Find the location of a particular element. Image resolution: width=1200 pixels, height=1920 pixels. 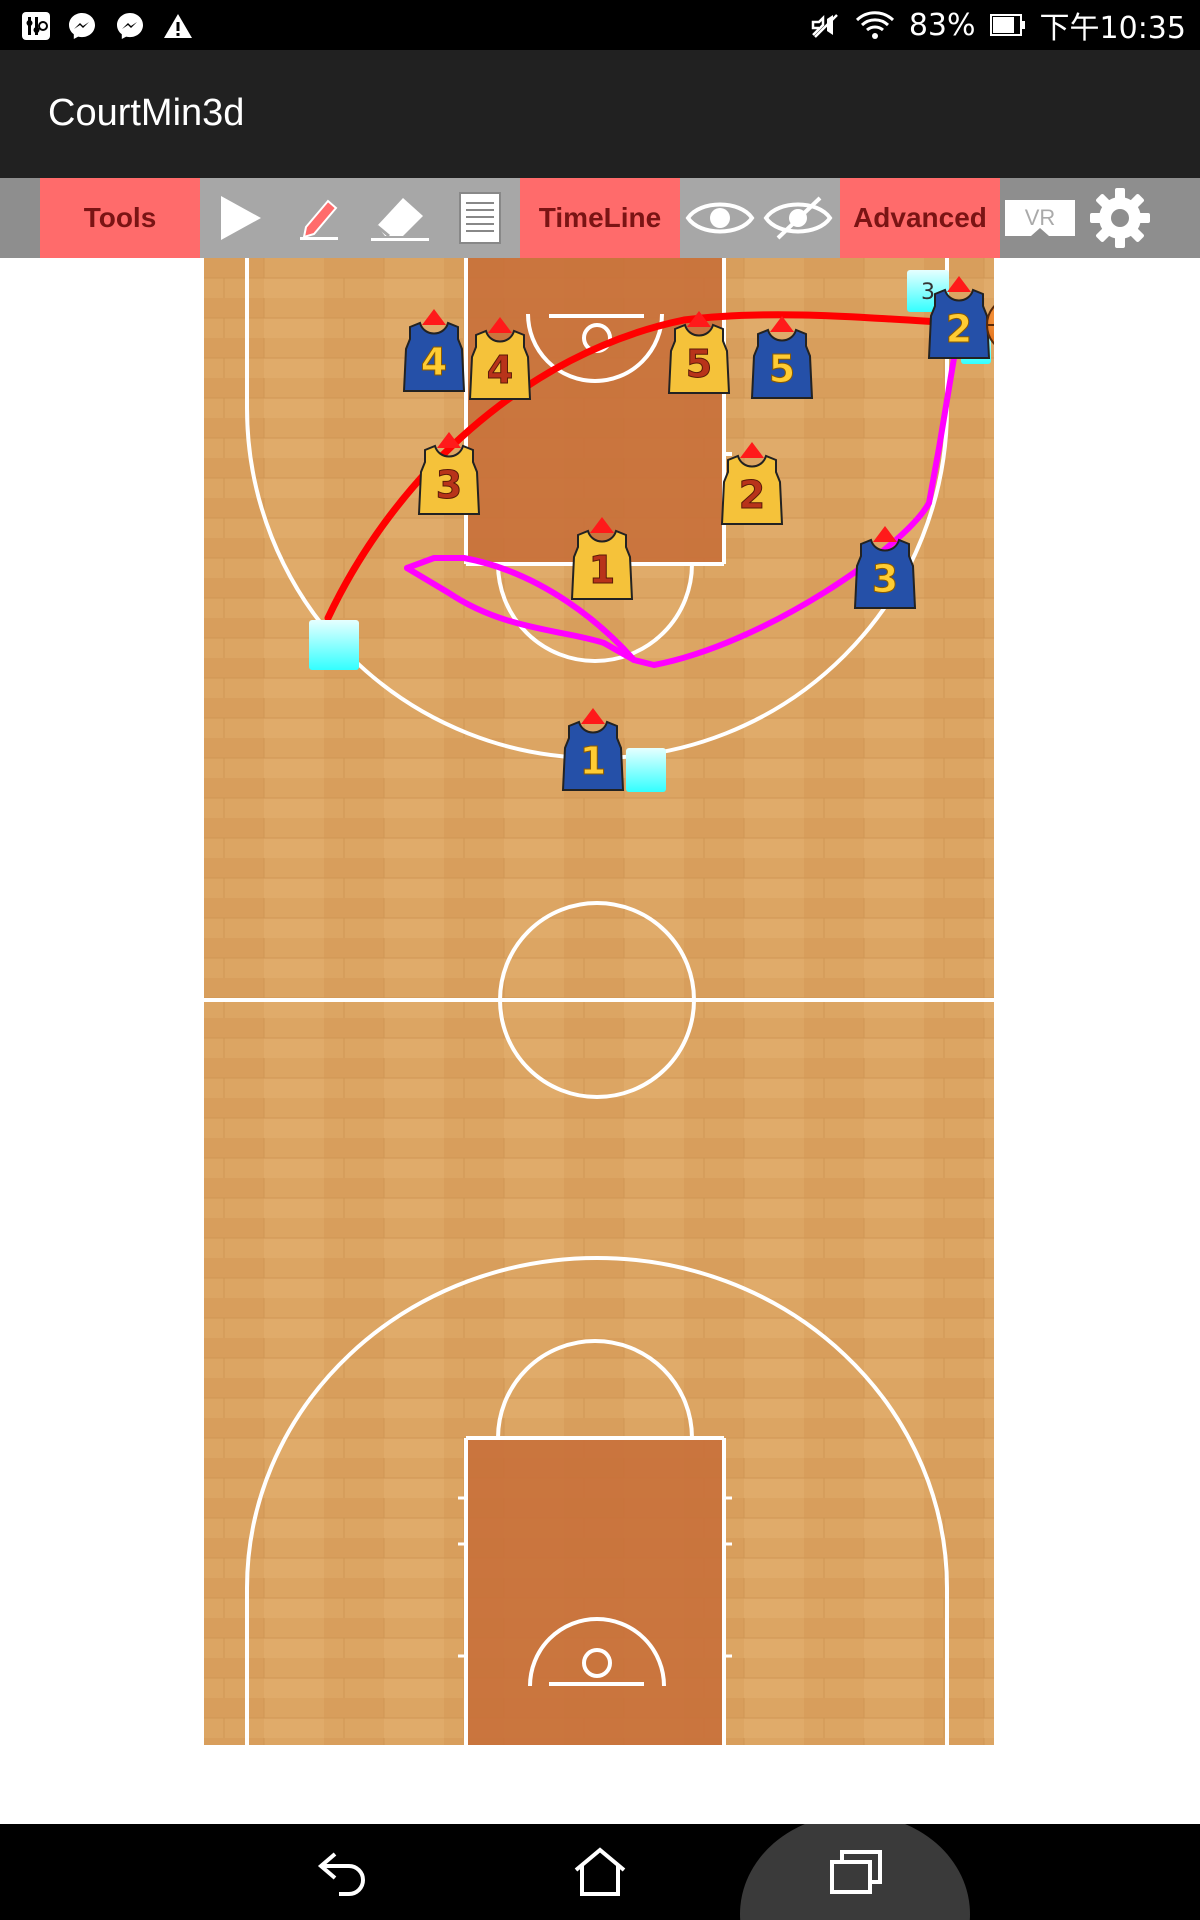

back-icon is located at coordinates (341, 1874).